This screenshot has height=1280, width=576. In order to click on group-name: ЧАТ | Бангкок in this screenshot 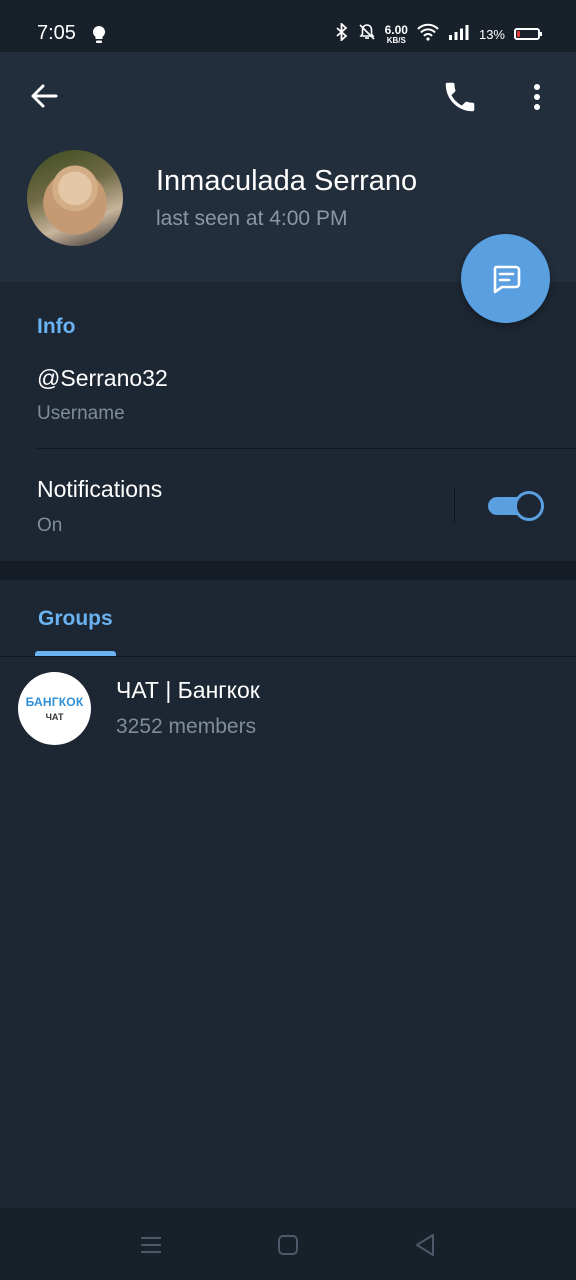, I will do `click(188, 690)`.